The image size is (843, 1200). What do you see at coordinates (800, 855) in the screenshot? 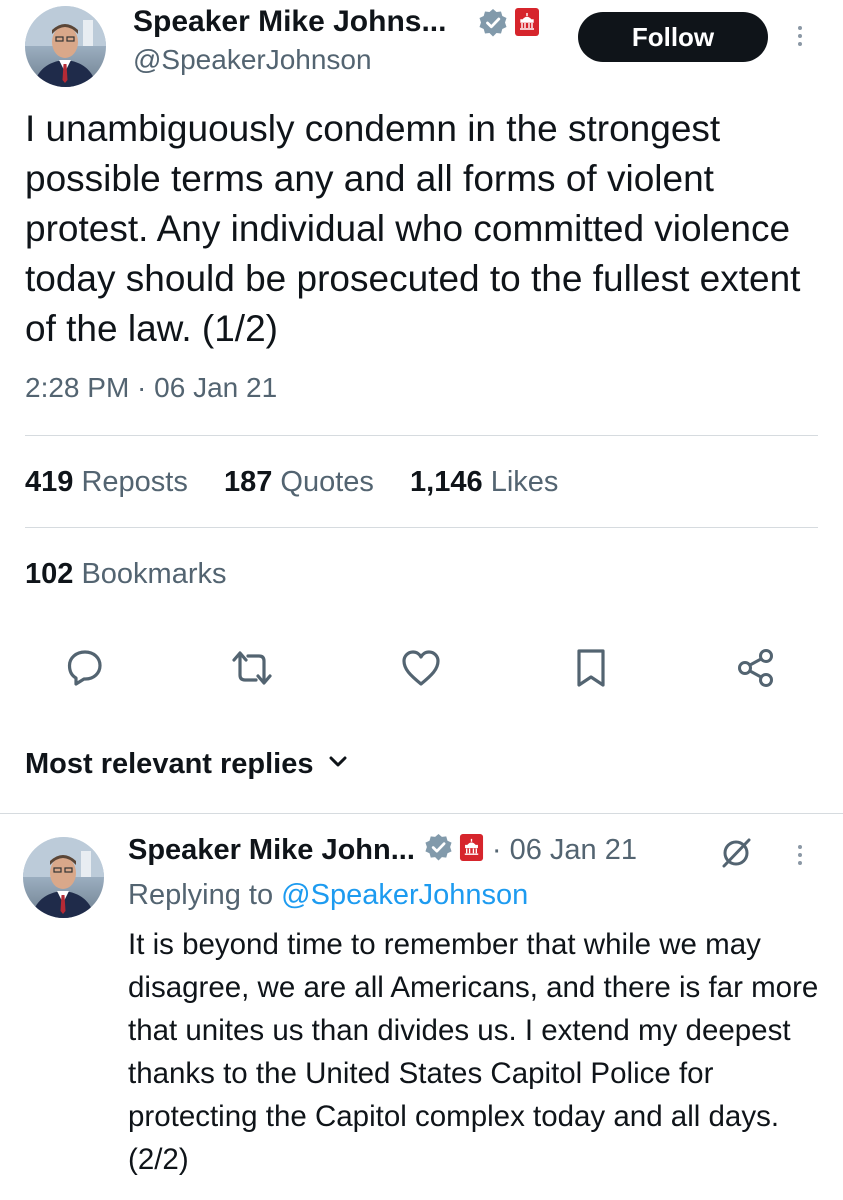
I see `reply-more-options-icon` at bounding box center [800, 855].